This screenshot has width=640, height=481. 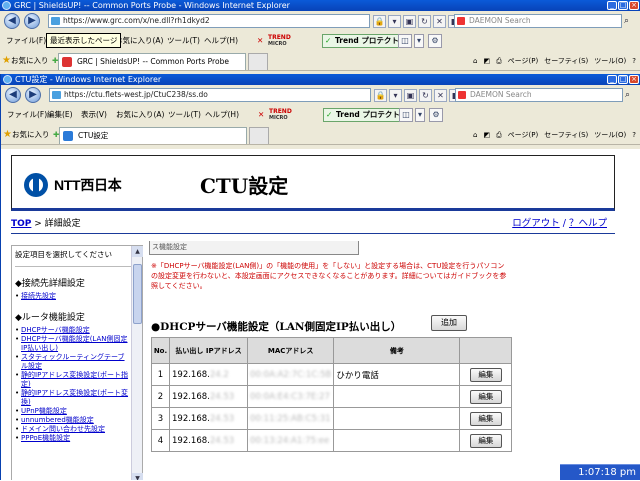 What do you see at coordinates (73, 438) in the screenshot?
I see `nav-item-pppoe: PPPoE機能設定` at bounding box center [73, 438].